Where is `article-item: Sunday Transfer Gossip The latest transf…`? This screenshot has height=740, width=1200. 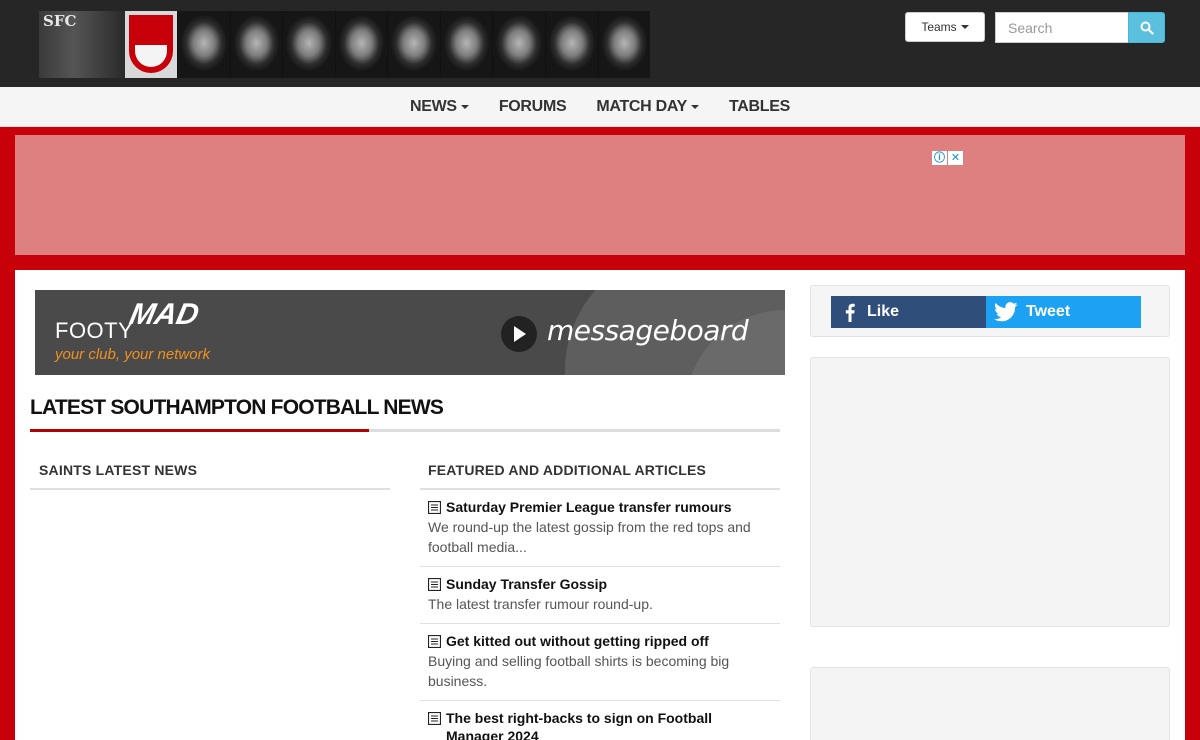 article-item: Sunday Transfer Gossip The latest transf… is located at coordinates (600, 595).